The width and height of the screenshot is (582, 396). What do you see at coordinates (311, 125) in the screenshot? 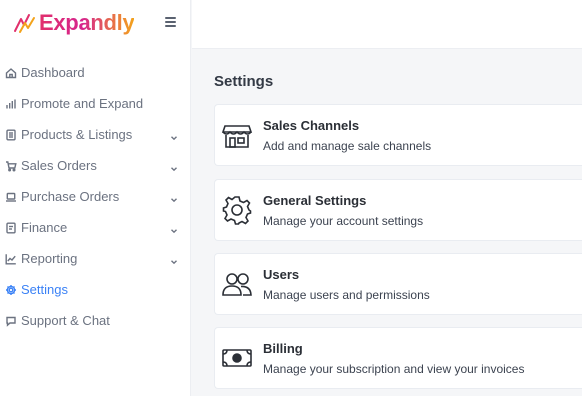
I see `card-title: Sales Channels` at bounding box center [311, 125].